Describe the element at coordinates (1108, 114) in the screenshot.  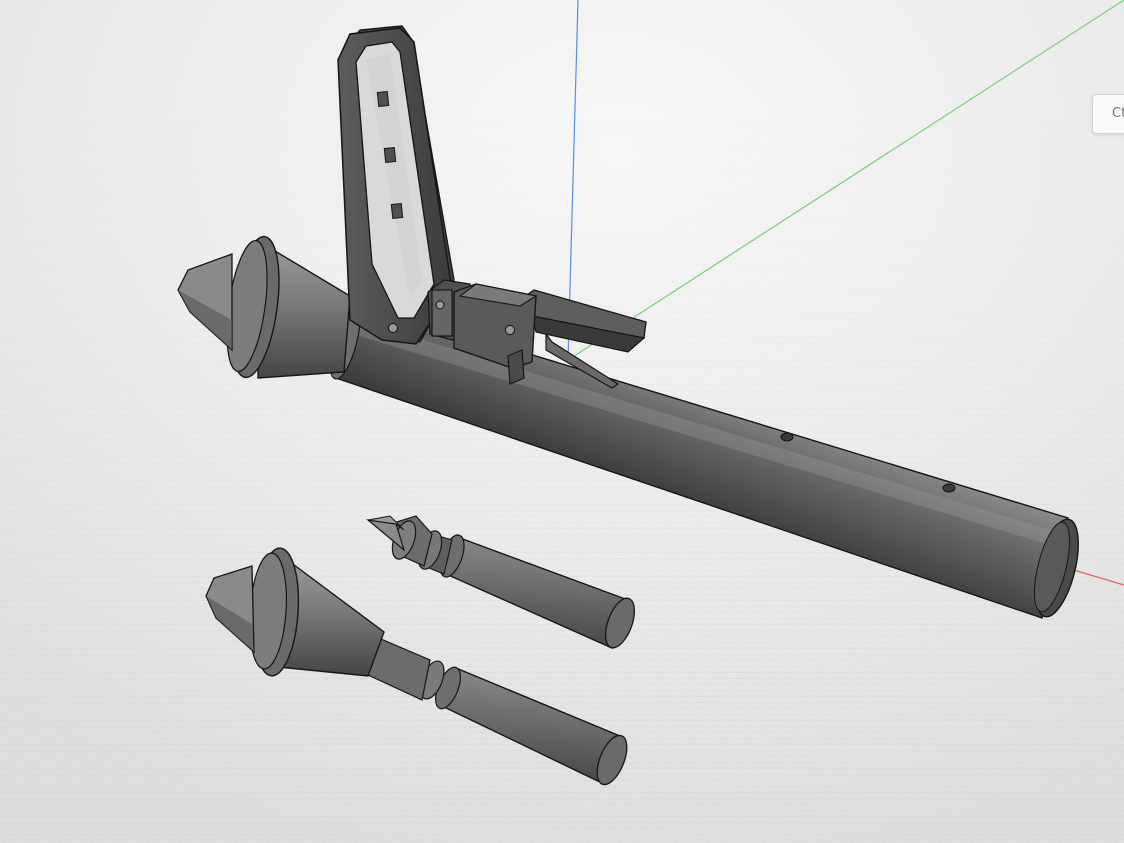
I see `view-cube-tab: Ct` at that location.